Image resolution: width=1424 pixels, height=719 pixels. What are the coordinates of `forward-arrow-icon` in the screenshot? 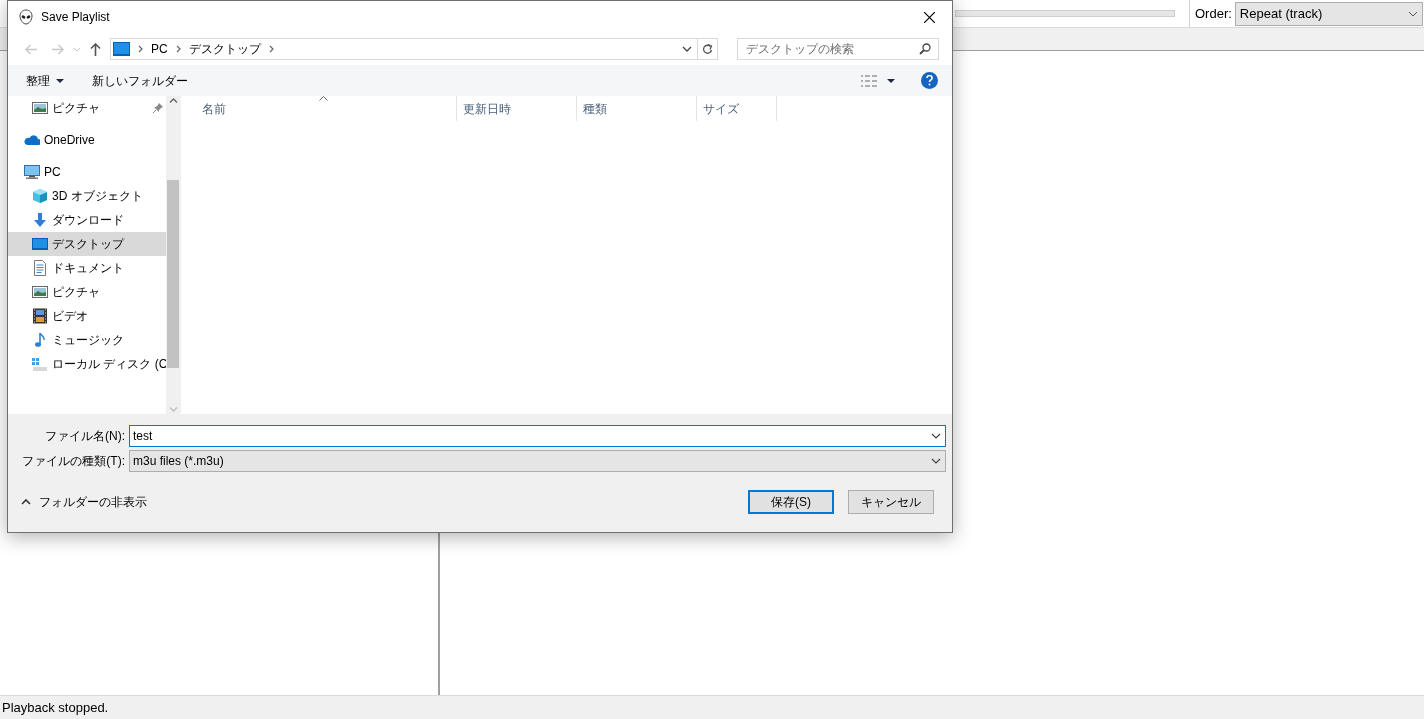 It's located at (57, 49).